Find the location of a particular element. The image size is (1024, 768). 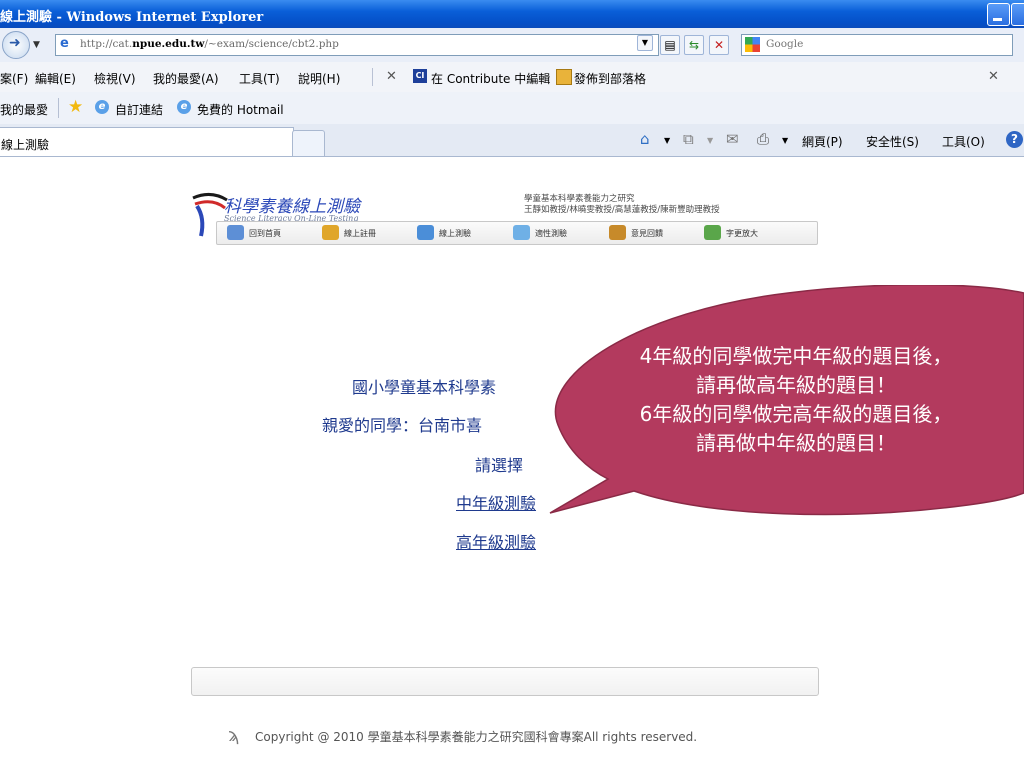

select-prompt: 請選擇 is located at coordinates (499, 465).